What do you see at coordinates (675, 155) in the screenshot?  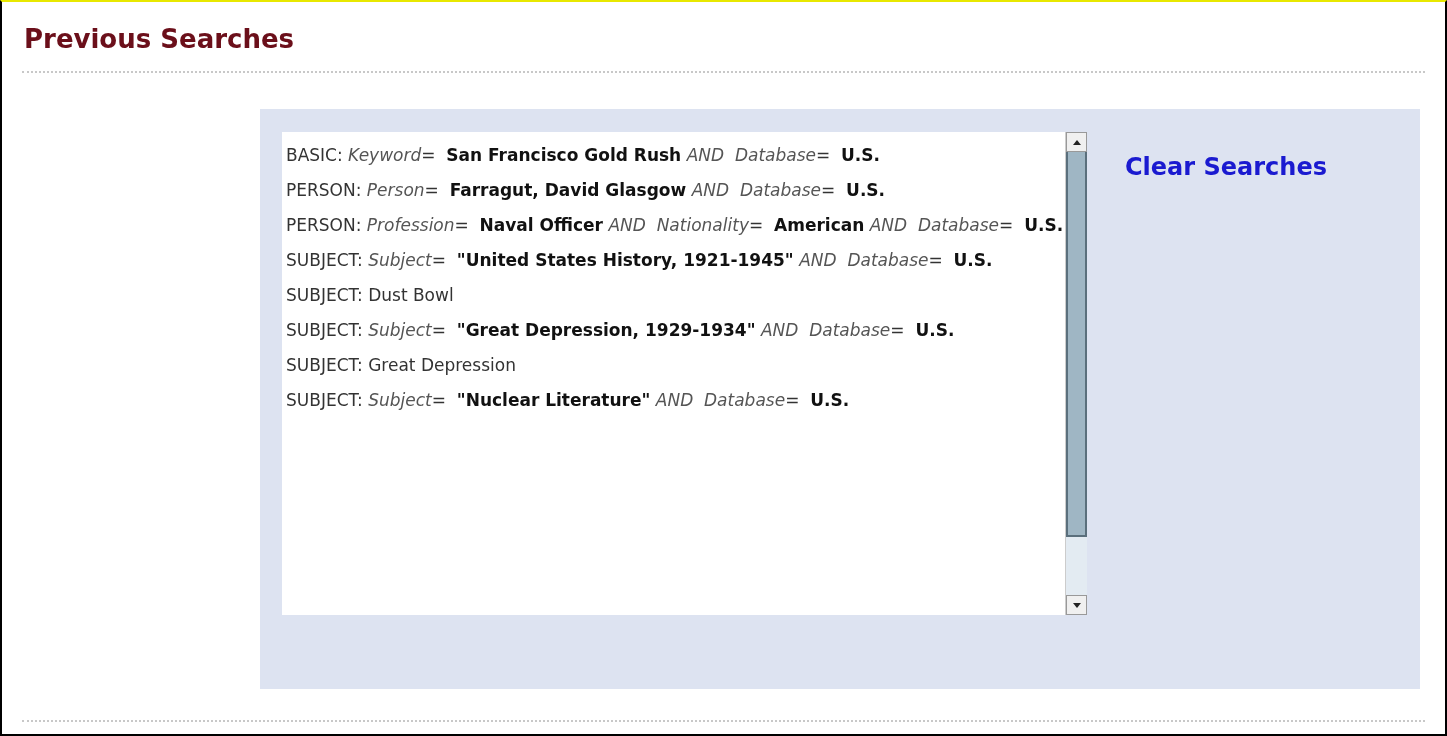 I see `search-entry: BASIC: Keyword= San Francisco Gold Rush AND Database= U.S.` at bounding box center [675, 155].